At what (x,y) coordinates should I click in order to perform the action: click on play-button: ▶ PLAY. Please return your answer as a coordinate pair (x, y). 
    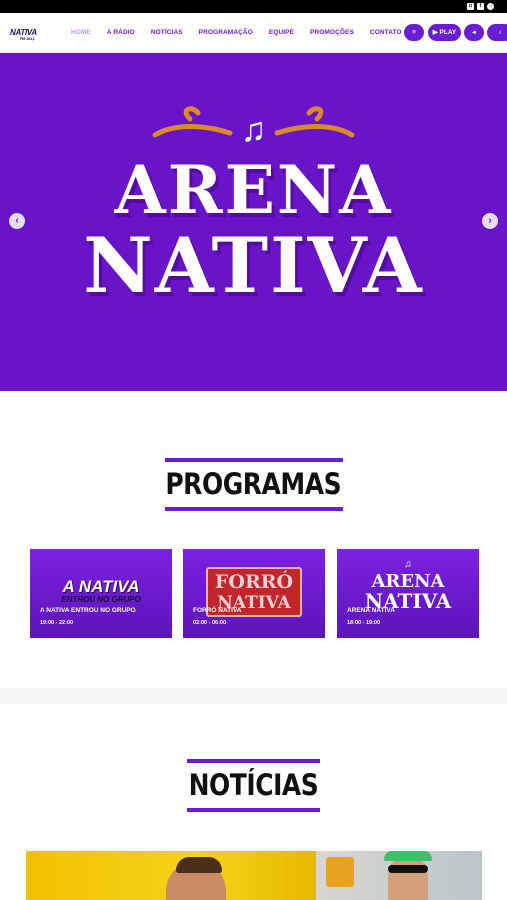
    Looking at the image, I should click on (444, 32).